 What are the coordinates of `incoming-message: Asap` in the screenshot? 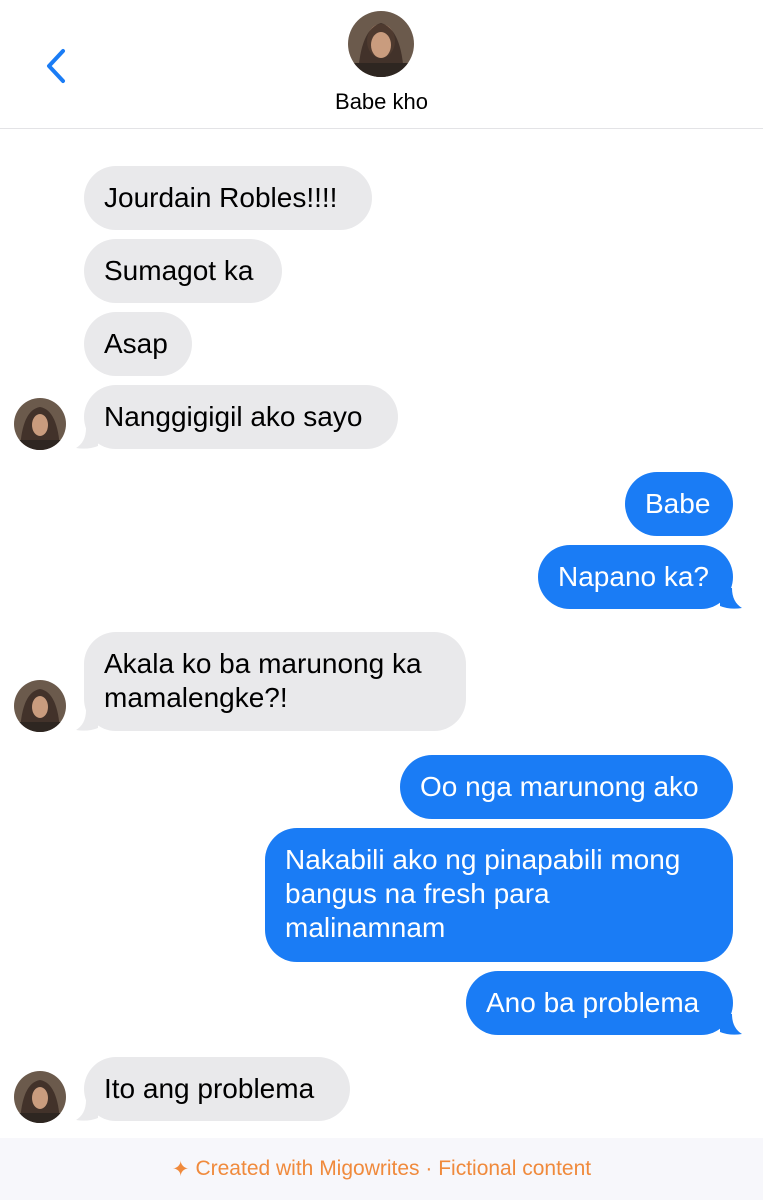 It's located at (138, 344).